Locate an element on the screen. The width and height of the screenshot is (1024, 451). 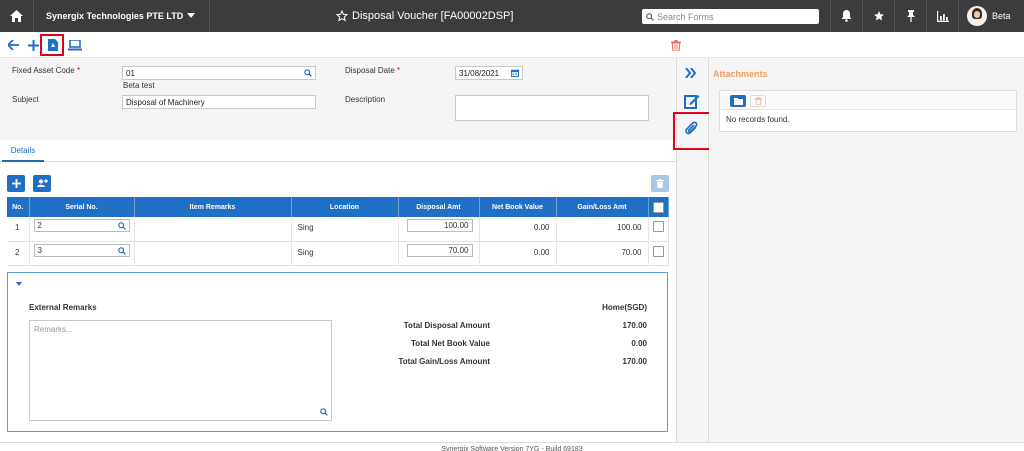
header-net-book-value: Net Book Value is located at coordinates (518, 207).